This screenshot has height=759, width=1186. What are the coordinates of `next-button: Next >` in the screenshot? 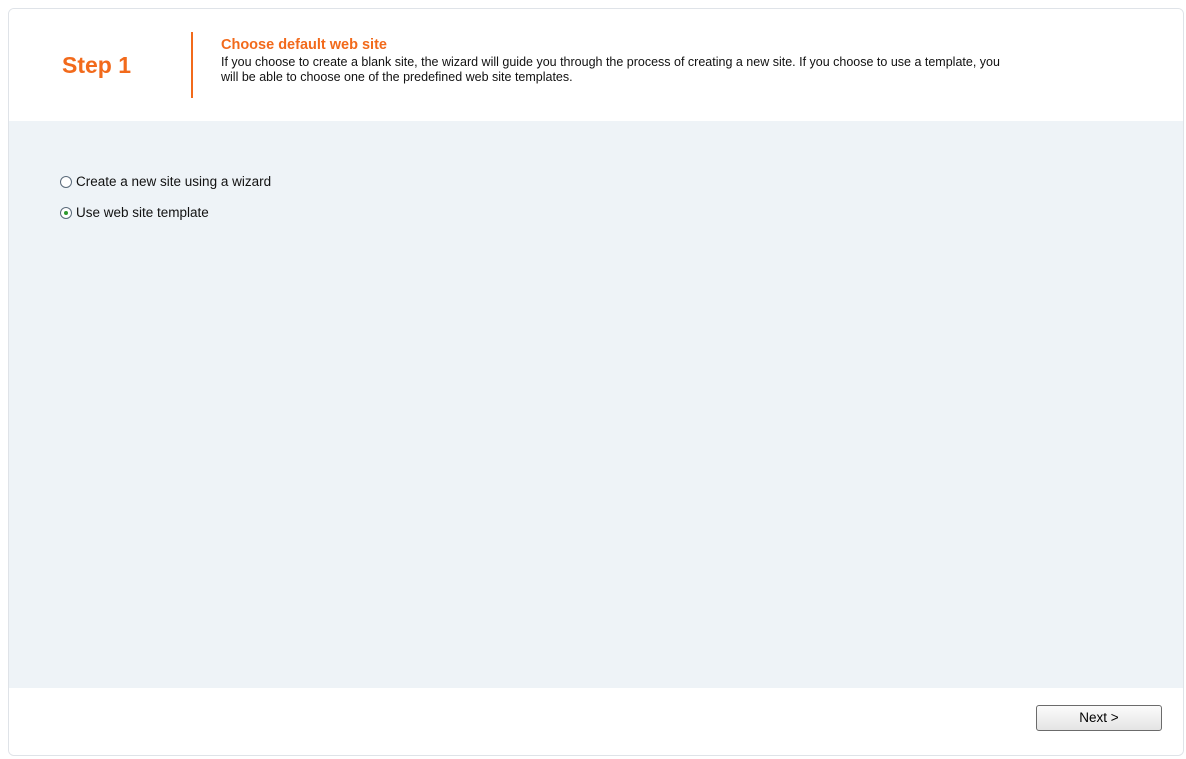 It's located at (1099, 718).